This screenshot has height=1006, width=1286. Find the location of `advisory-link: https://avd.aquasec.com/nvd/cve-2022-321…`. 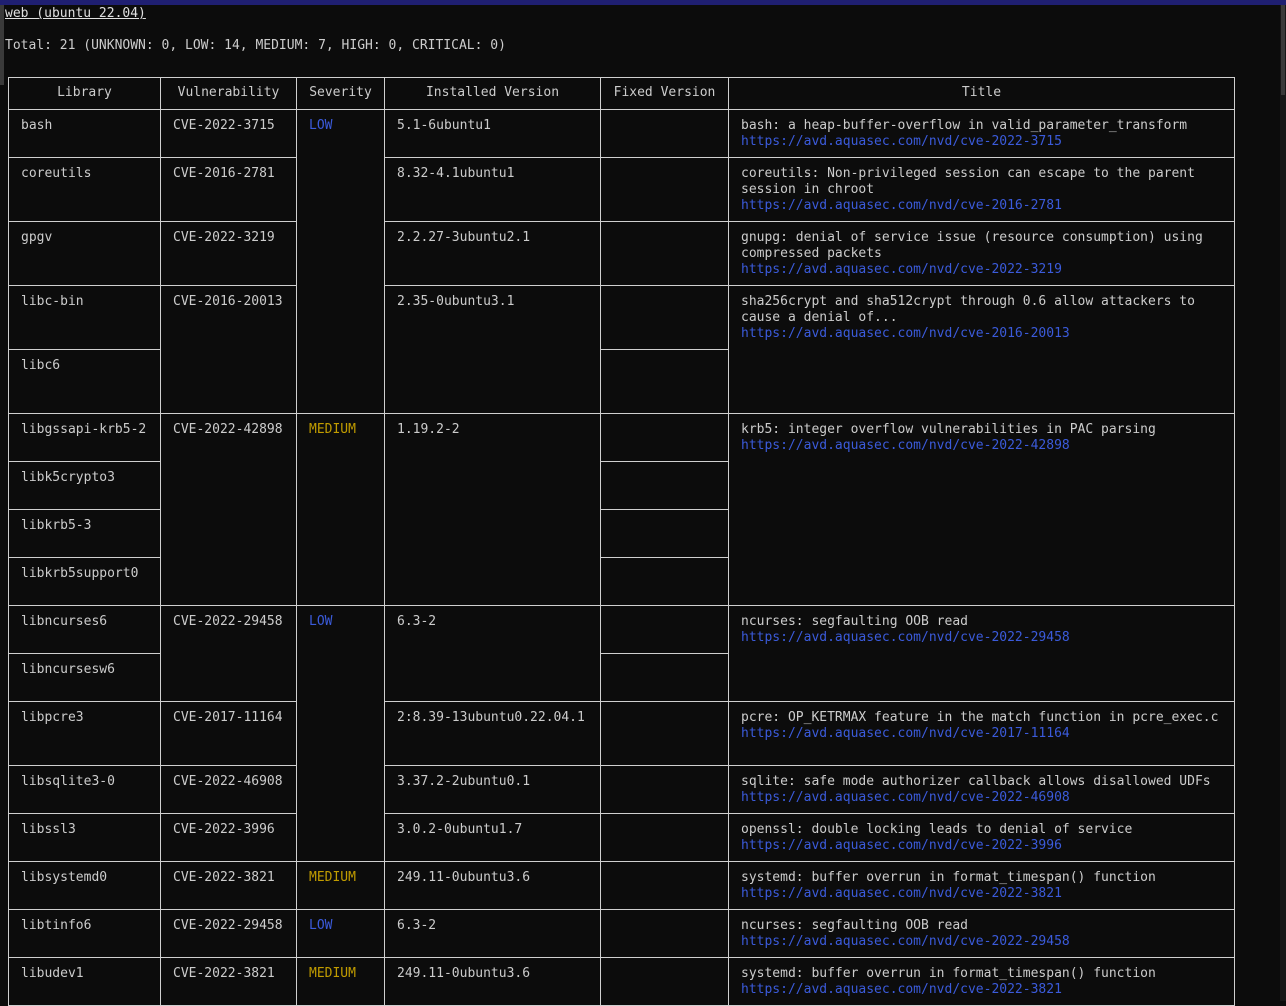

advisory-link: https://avd.aquasec.com/nvd/cve-2022-321… is located at coordinates (901, 269).